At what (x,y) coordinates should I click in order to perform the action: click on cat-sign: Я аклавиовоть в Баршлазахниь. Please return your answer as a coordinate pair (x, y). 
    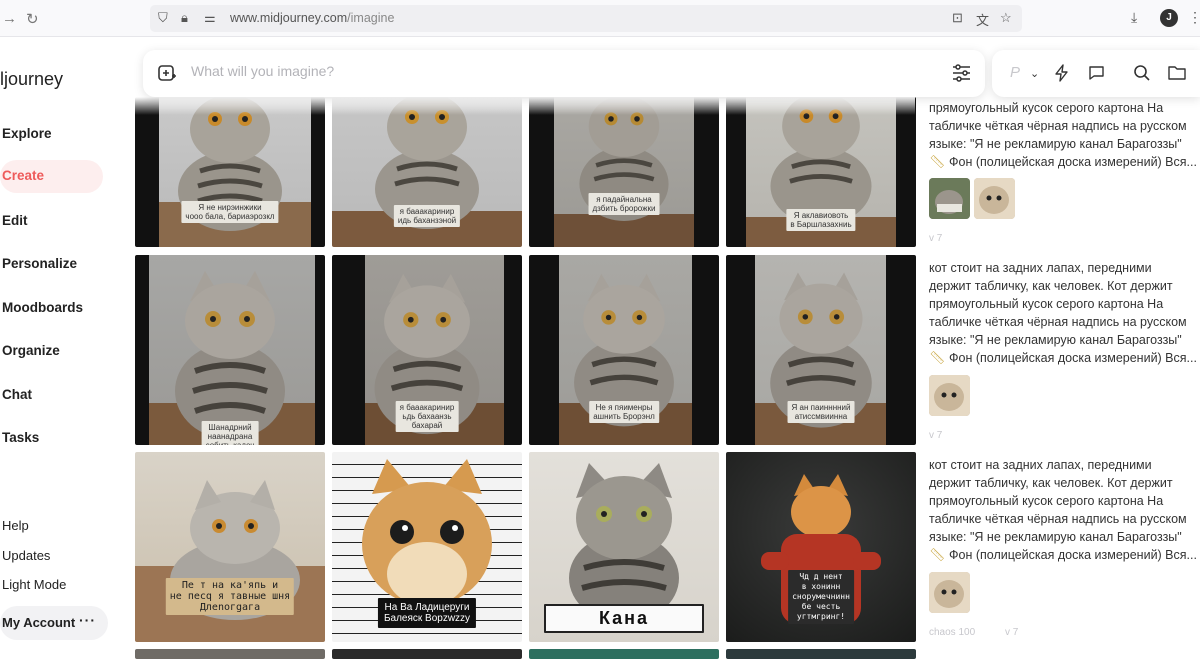
    Looking at the image, I should click on (821, 220).